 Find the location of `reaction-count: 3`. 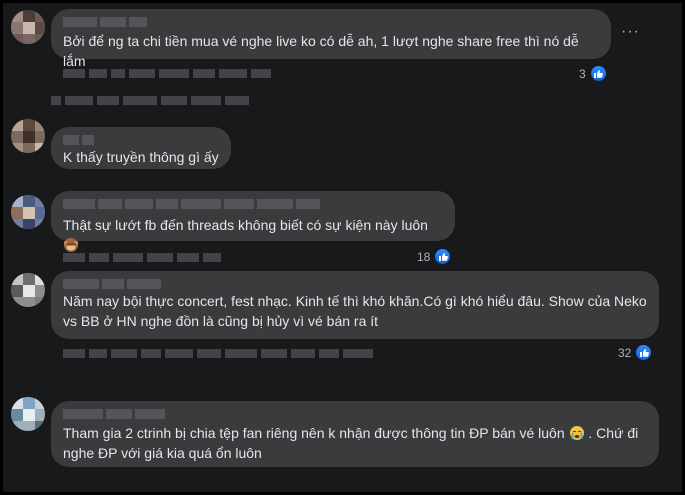

reaction-count: 3 is located at coordinates (593, 73).